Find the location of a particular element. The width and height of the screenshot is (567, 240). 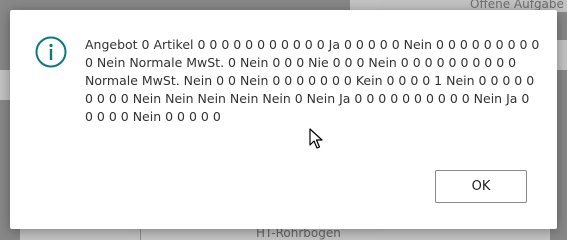

ok-button: OK is located at coordinates (481, 186).